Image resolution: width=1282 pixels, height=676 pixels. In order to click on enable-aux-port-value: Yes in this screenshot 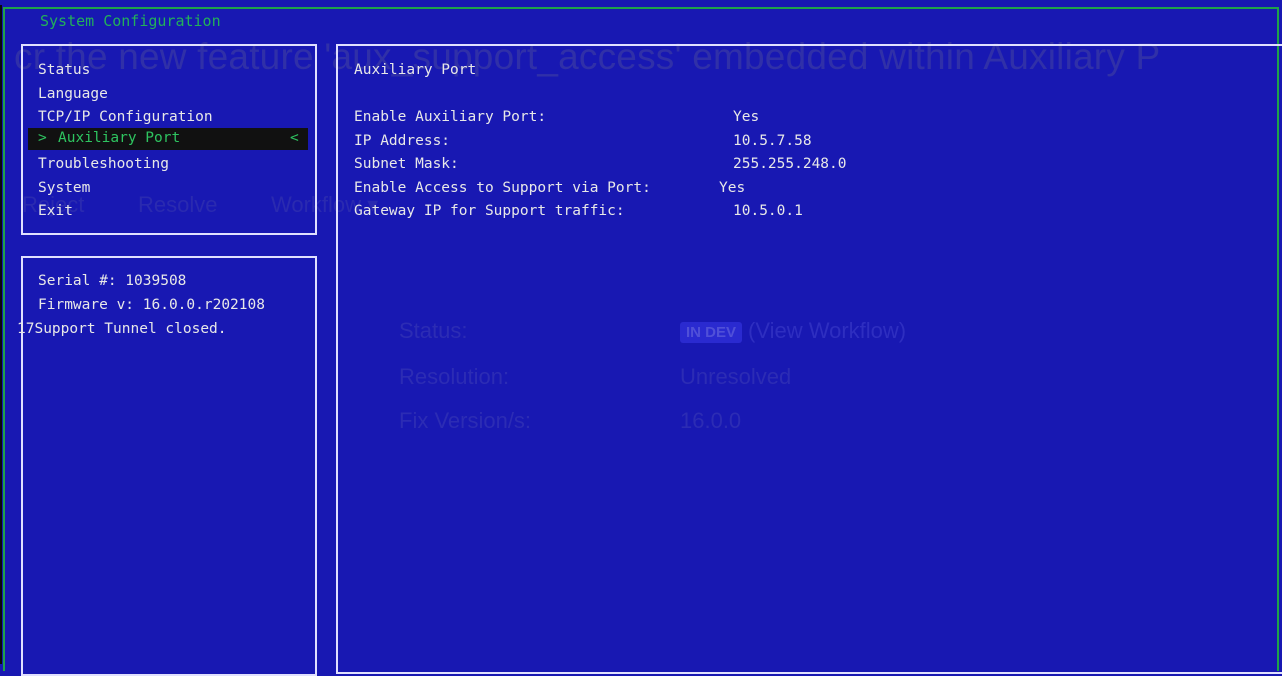, I will do `click(746, 117)`.